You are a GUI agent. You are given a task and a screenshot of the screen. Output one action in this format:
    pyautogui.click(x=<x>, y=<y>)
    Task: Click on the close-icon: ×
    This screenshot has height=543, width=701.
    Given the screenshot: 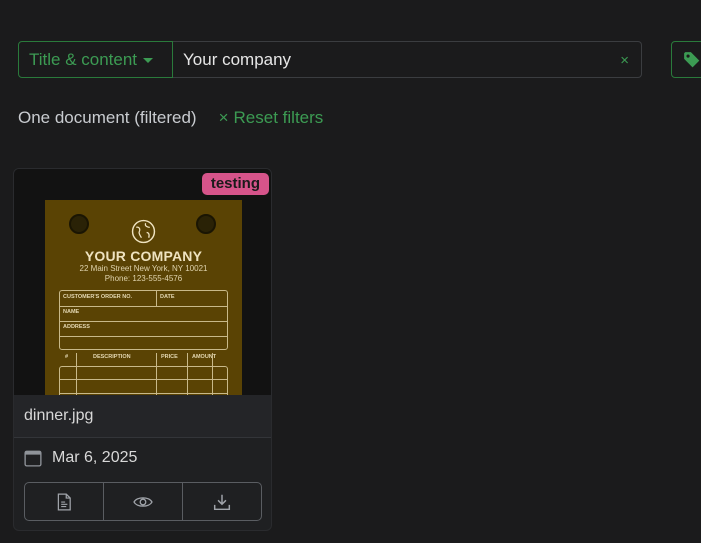 What is the action you would take?
    pyautogui.click(x=223, y=117)
    